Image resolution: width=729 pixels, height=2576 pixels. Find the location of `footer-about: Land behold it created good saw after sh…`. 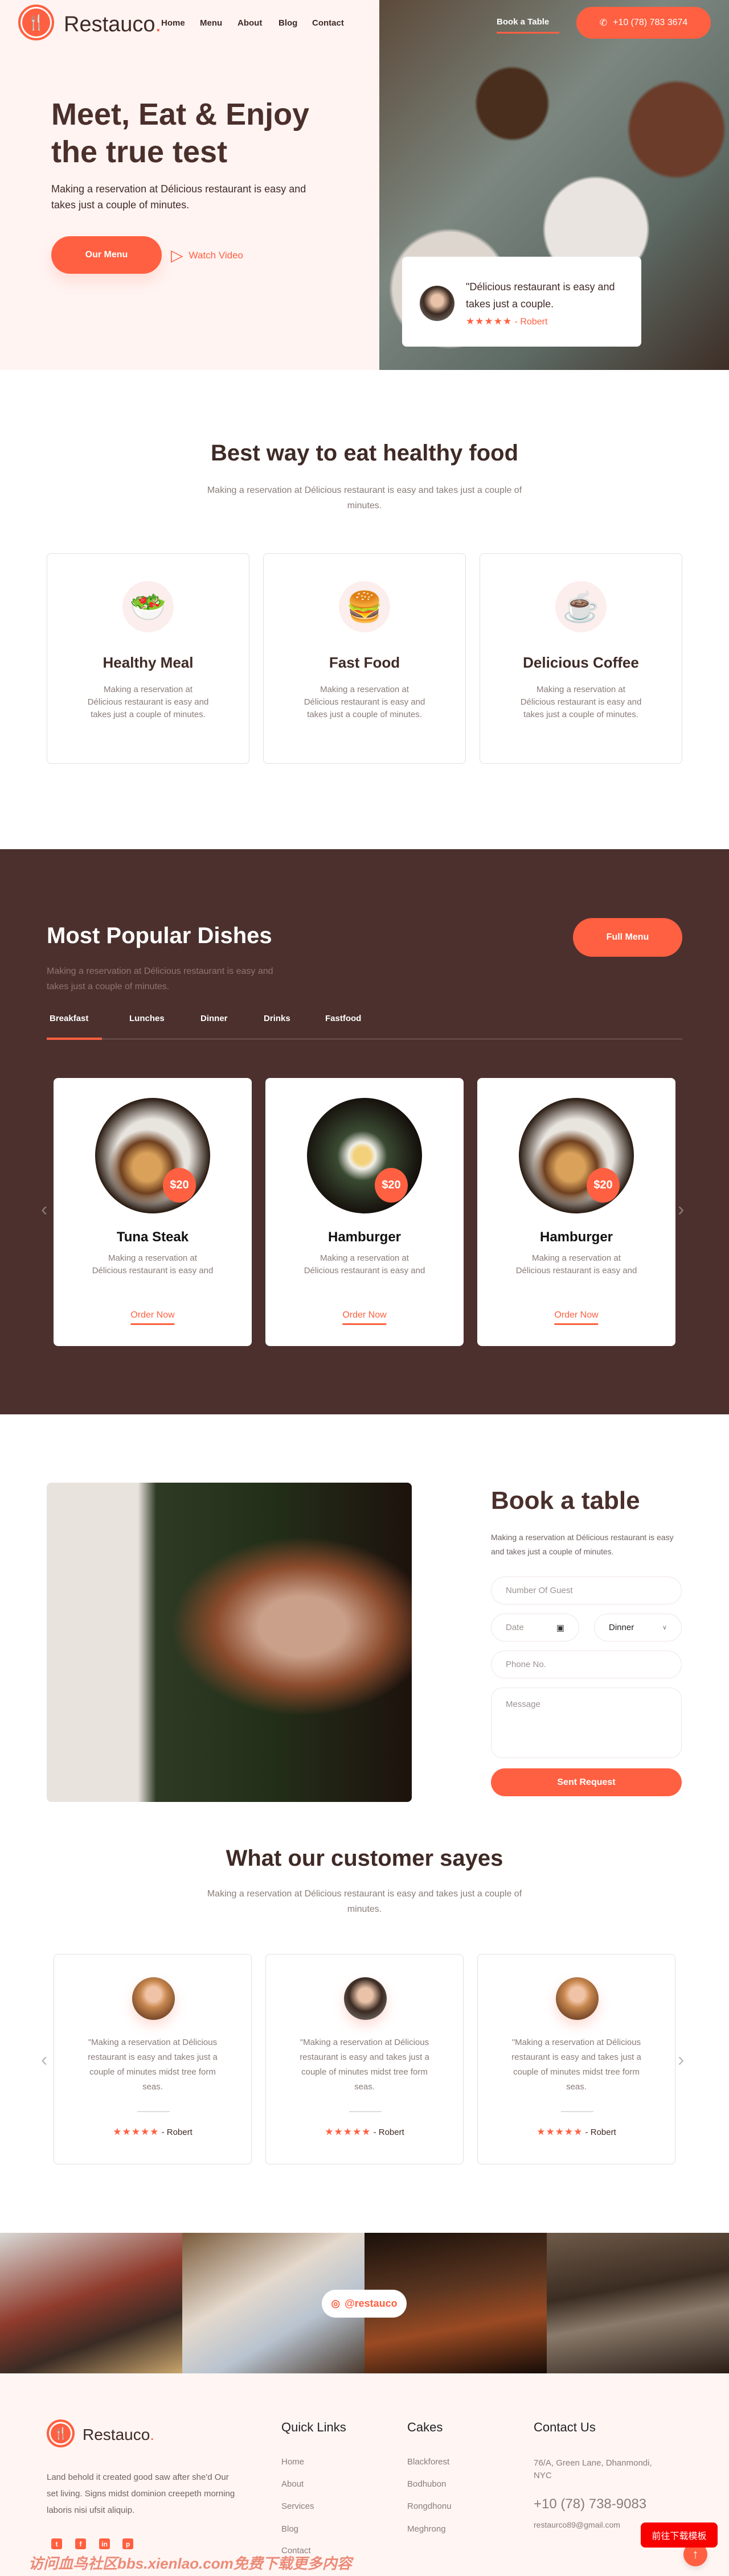

footer-about: Land behold it created good saw after sh… is located at coordinates (141, 2494).